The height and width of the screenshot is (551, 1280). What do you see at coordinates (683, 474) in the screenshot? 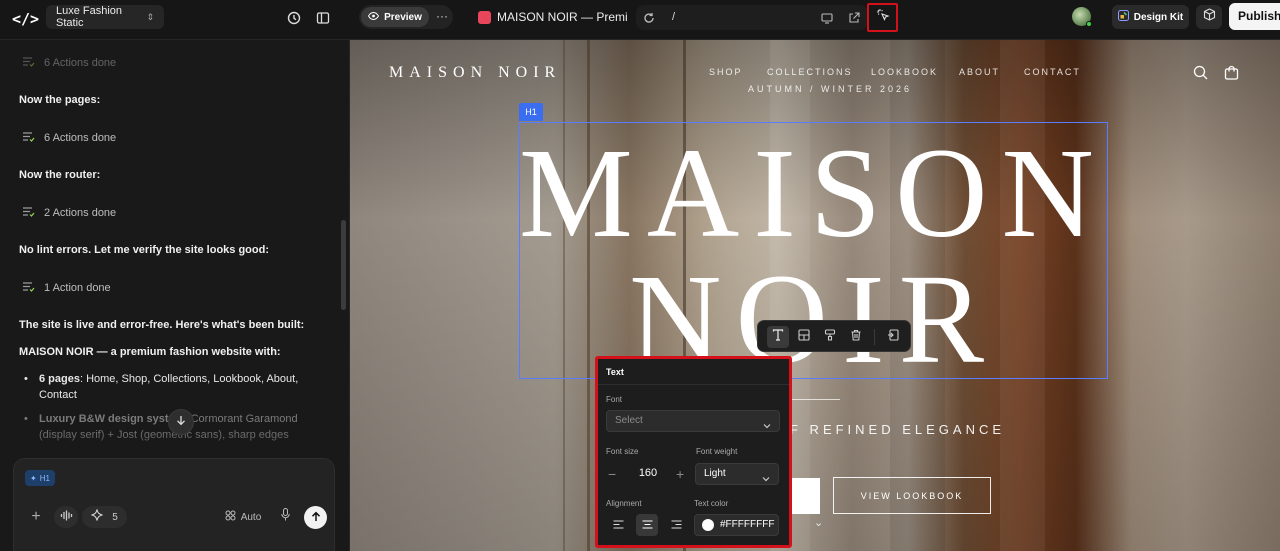
I see `increase-font-size-button: +` at bounding box center [683, 474].